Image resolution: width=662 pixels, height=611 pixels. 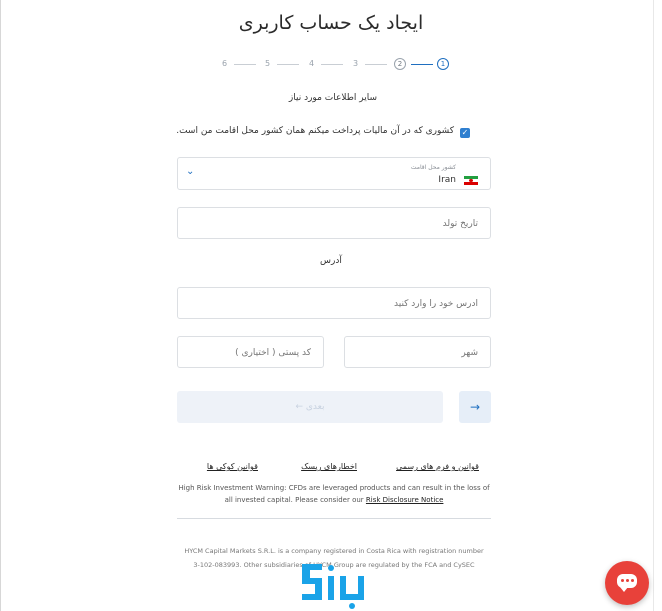 I want to click on signup-stepper: 6 5 4 3 2 1, so click(x=335, y=65).